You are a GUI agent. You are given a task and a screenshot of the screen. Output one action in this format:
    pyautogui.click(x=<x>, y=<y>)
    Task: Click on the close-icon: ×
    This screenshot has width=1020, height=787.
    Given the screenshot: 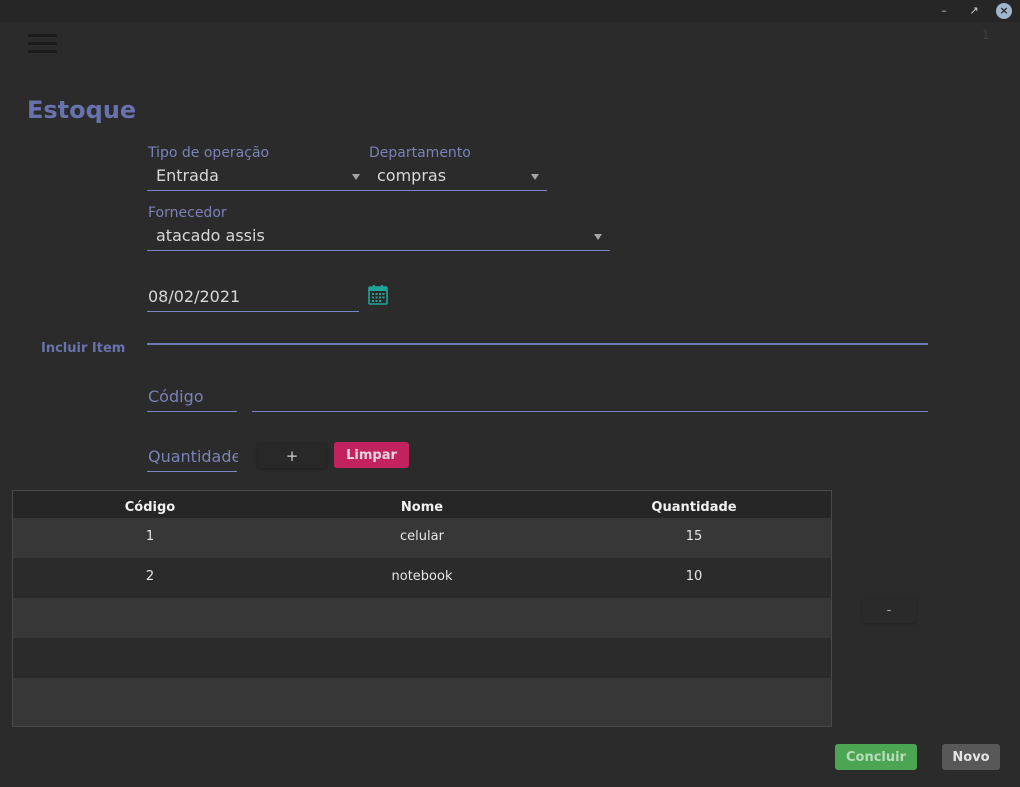 What is the action you would take?
    pyautogui.click(x=1004, y=11)
    